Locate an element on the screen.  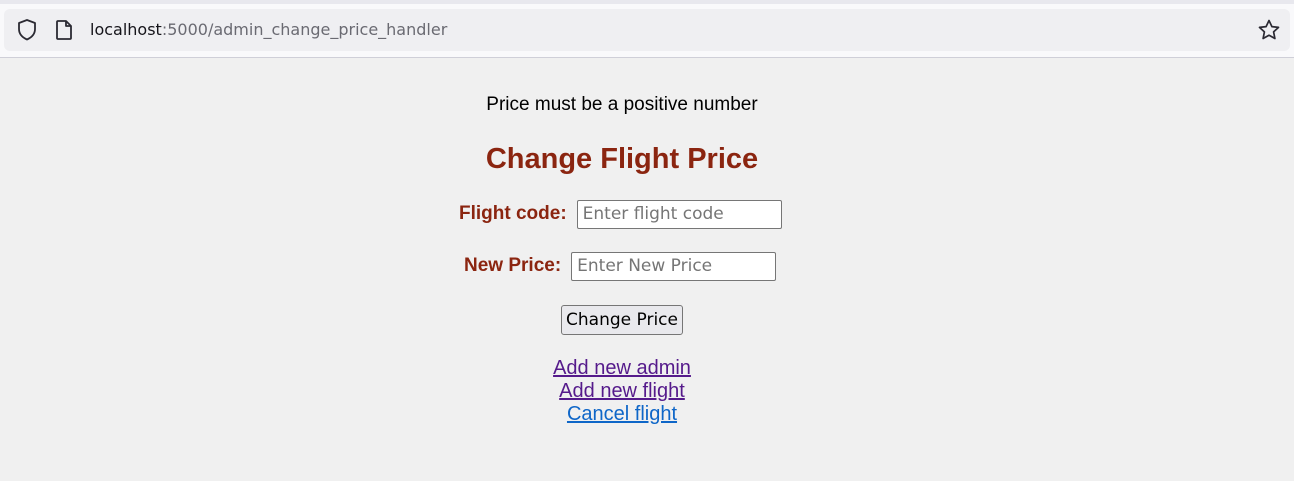
flight-code-label: Flight code: is located at coordinates (513, 213).